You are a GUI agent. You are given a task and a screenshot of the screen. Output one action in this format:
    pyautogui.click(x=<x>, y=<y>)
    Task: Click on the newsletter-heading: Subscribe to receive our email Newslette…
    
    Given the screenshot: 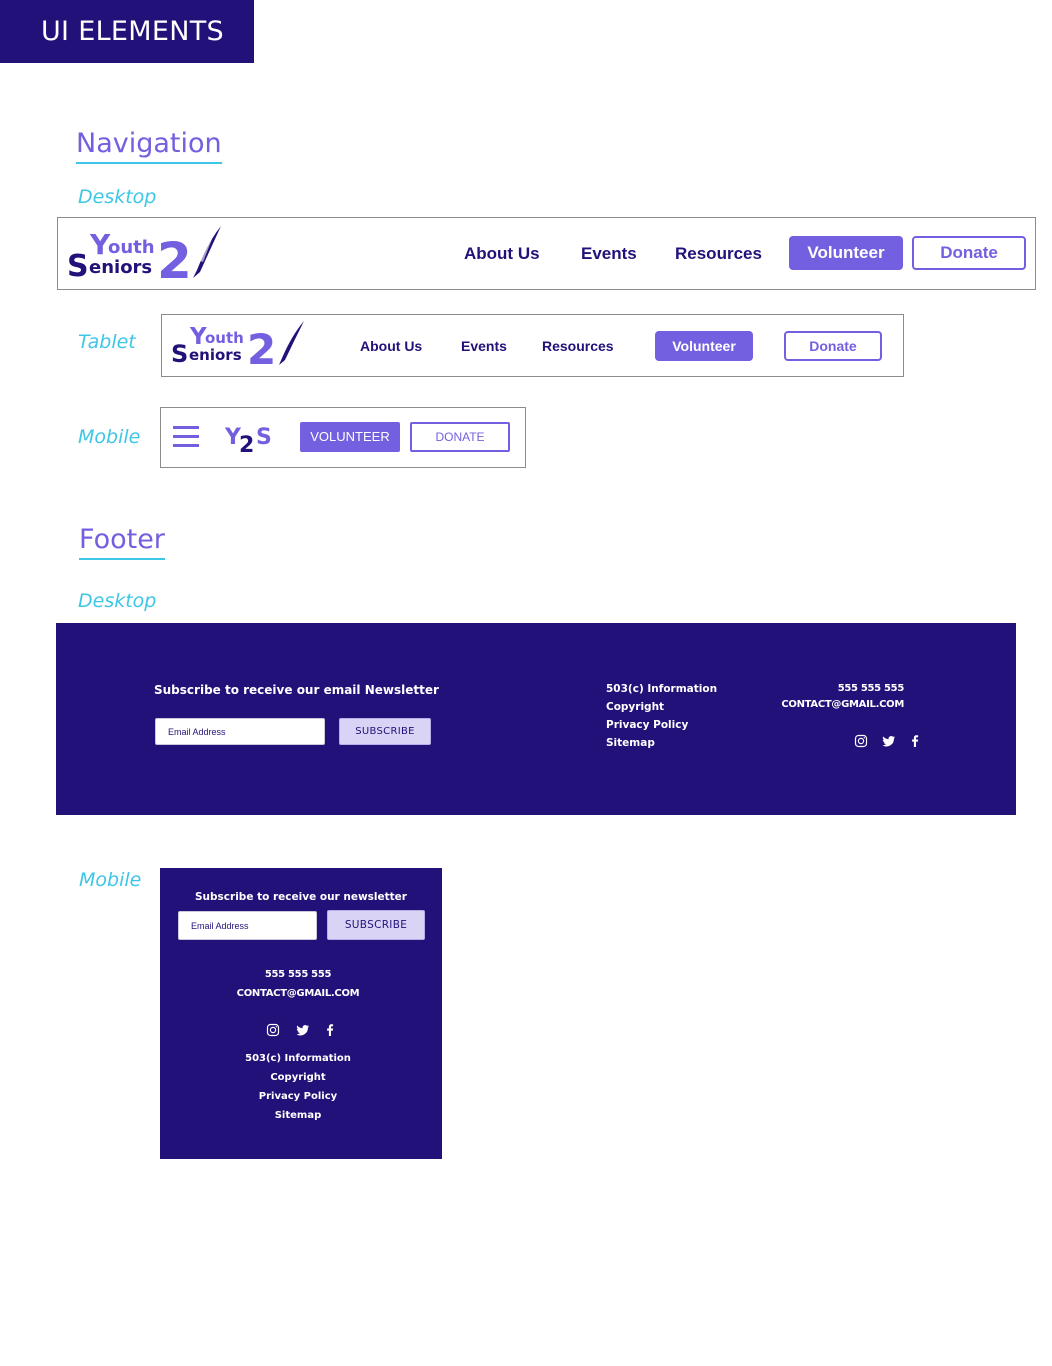 What is the action you would take?
    pyautogui.click(x=296, y=690)
    